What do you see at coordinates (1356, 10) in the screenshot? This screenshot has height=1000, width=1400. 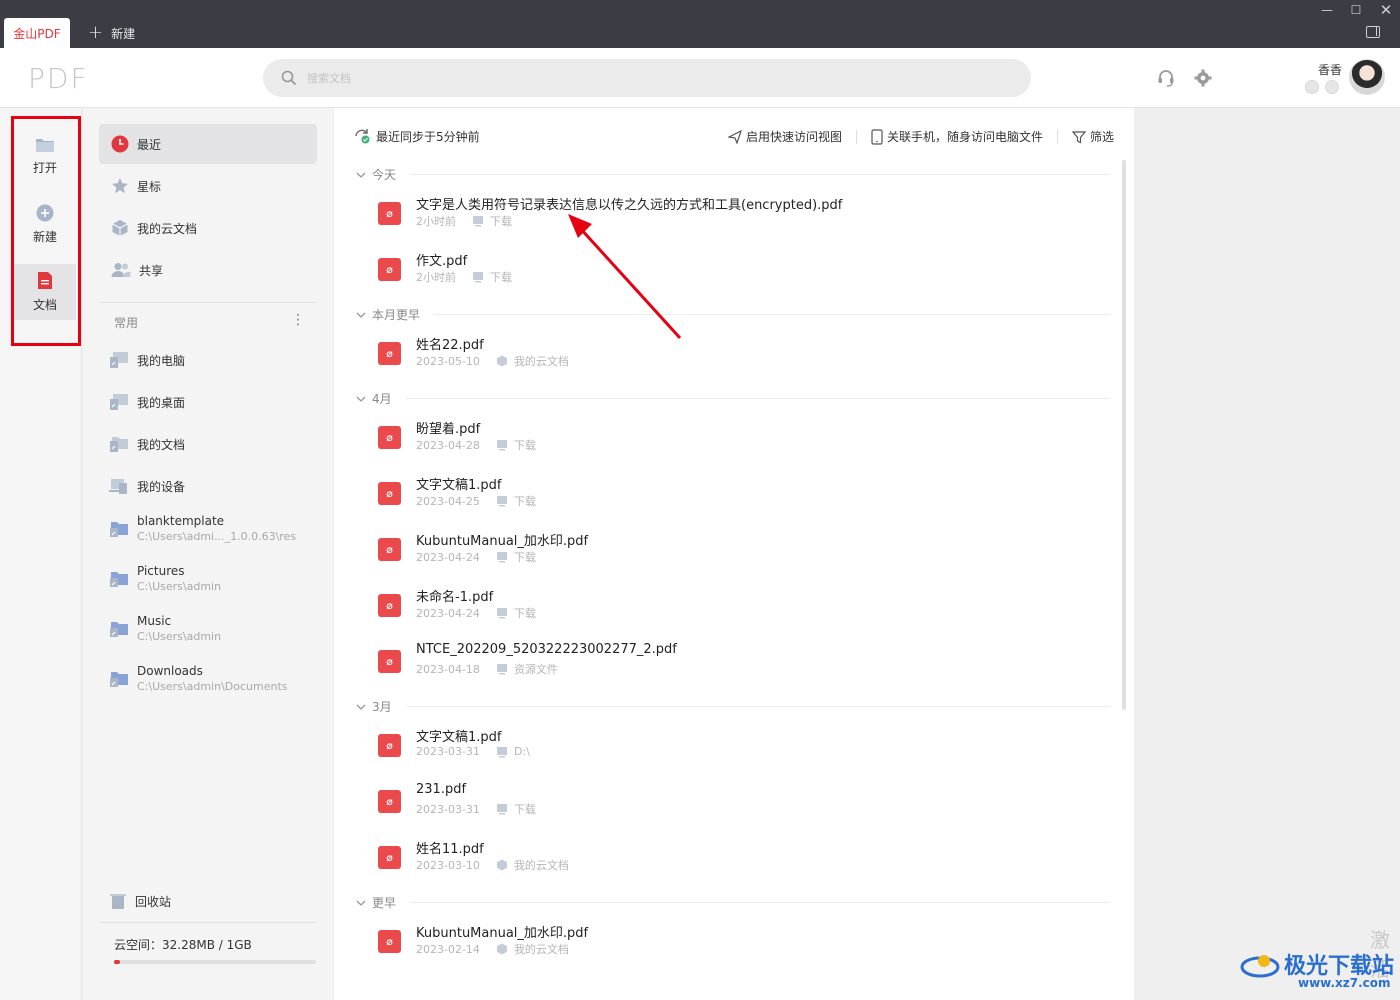 I see `maximize-icon: ☐` at bounding box center [1356, 10].